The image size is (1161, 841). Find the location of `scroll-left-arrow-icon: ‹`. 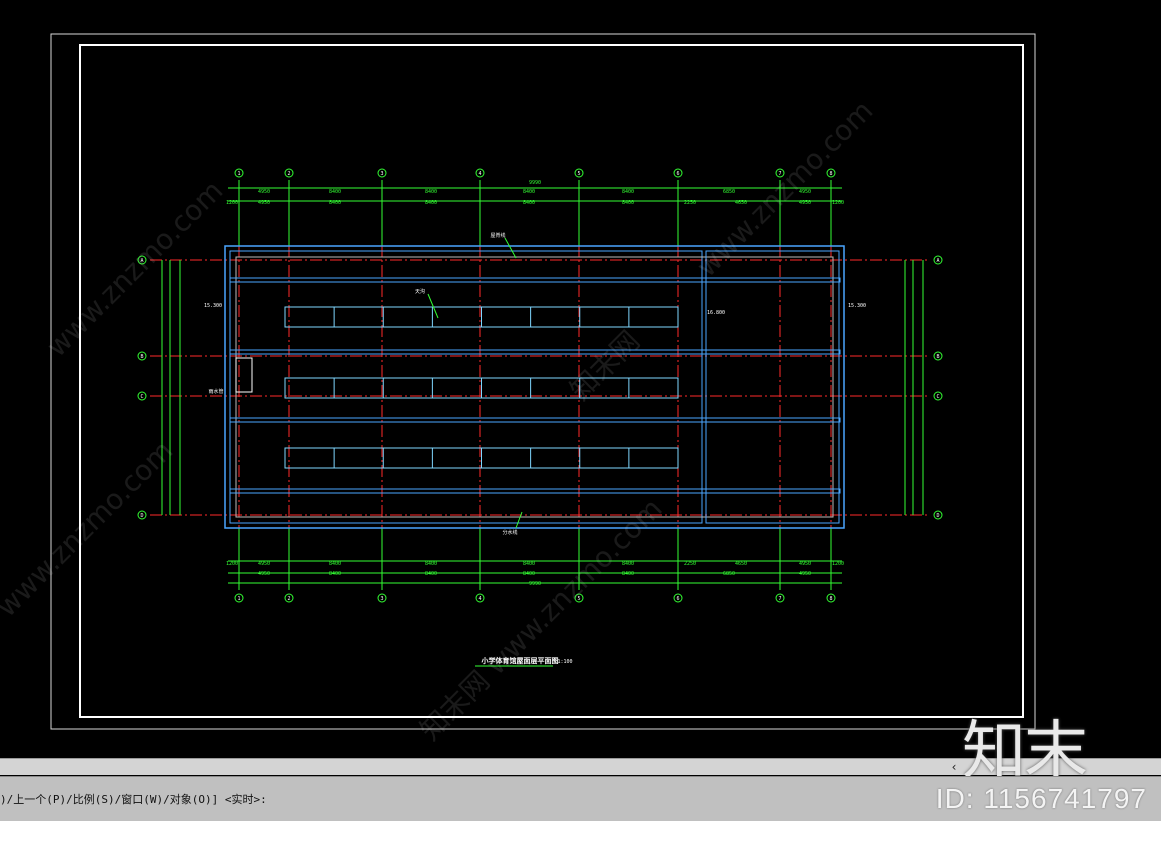

scroll-left-arrow-icon: ‹ is located at coordinates (954, 767).